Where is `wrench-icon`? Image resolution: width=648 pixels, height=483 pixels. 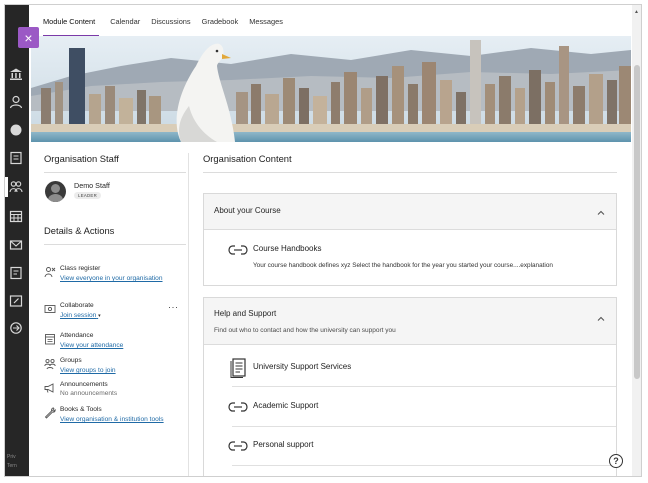 wrench-icon is located at coordinates (50, 413).